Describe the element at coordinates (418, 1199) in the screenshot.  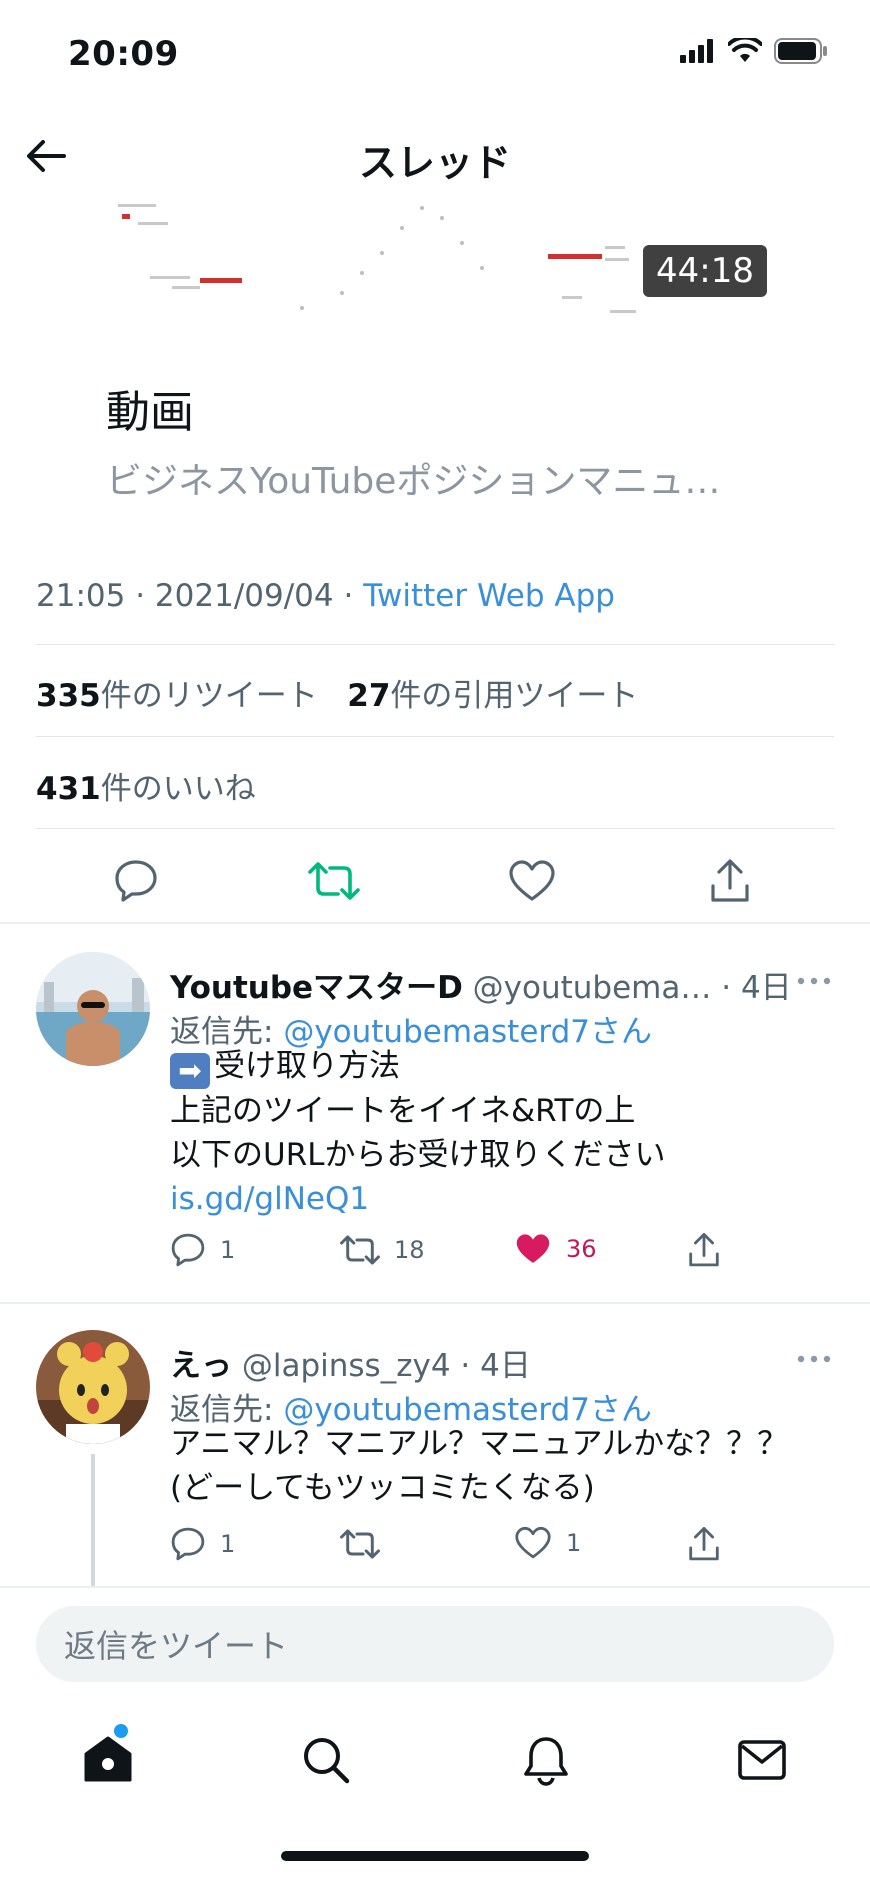
I see `reply-link: is.gd/glNeQ1` at that location.